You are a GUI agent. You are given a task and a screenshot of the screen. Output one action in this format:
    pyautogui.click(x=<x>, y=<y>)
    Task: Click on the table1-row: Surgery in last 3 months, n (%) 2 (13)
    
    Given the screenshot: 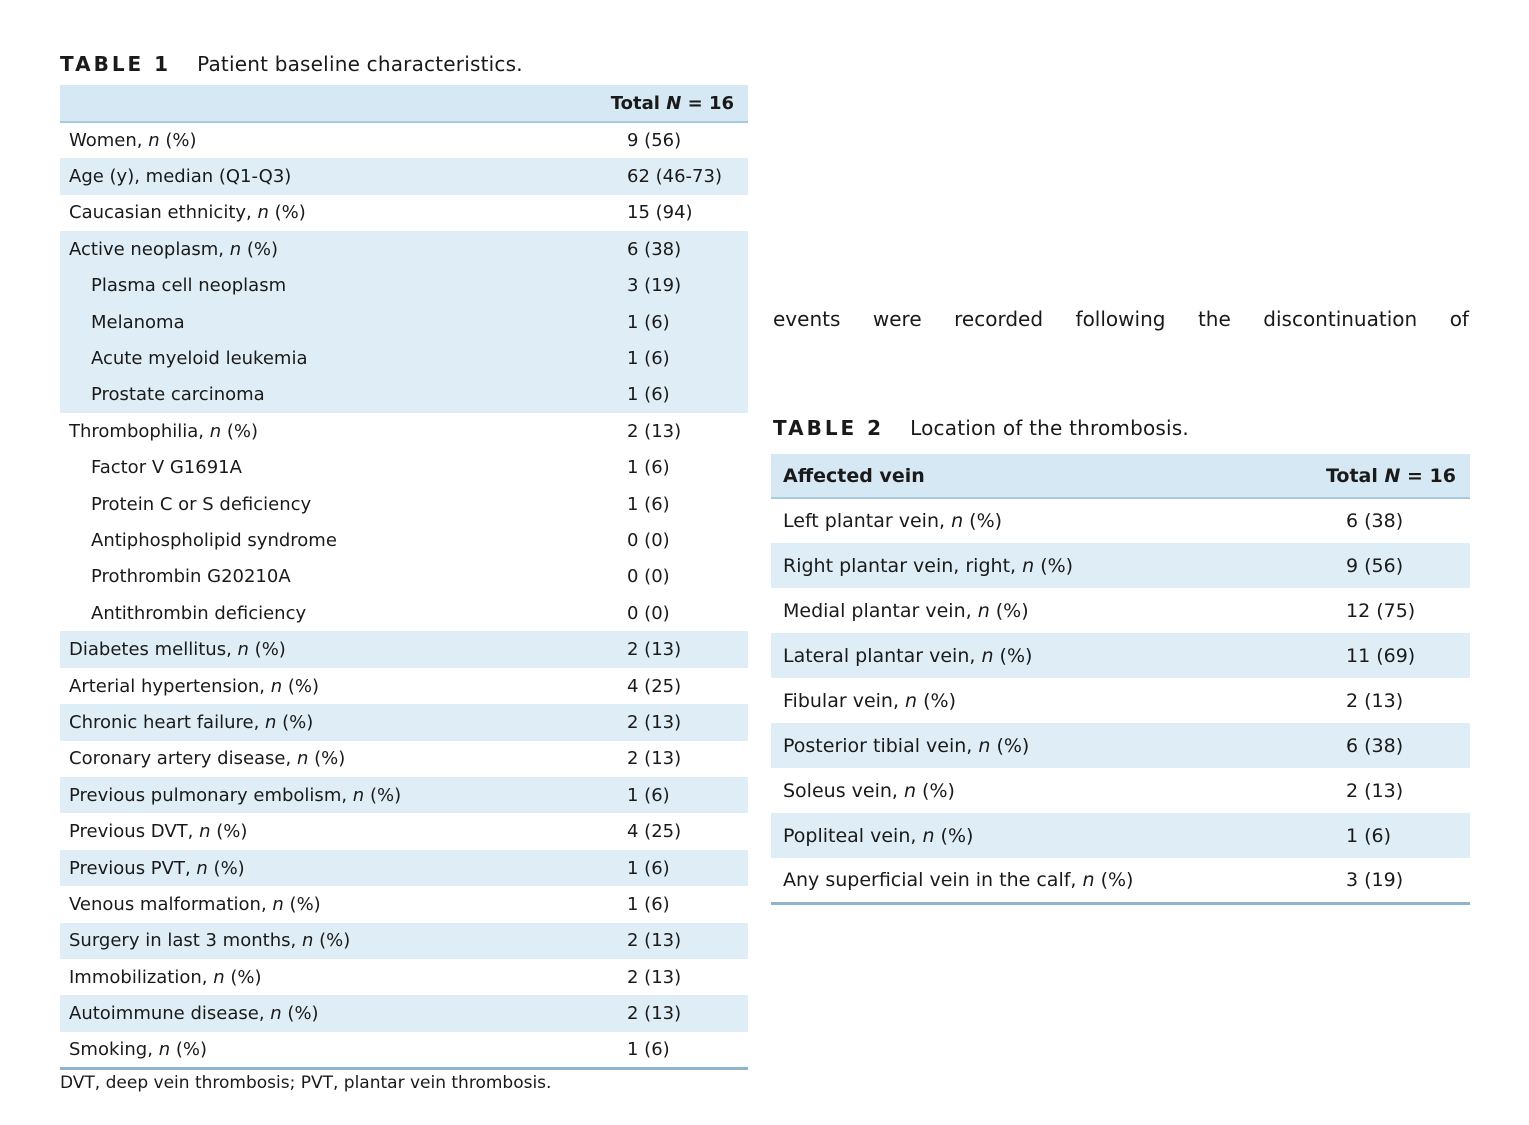 What is the action you would take?
    pyautogui.click(x=404, y=940)
    